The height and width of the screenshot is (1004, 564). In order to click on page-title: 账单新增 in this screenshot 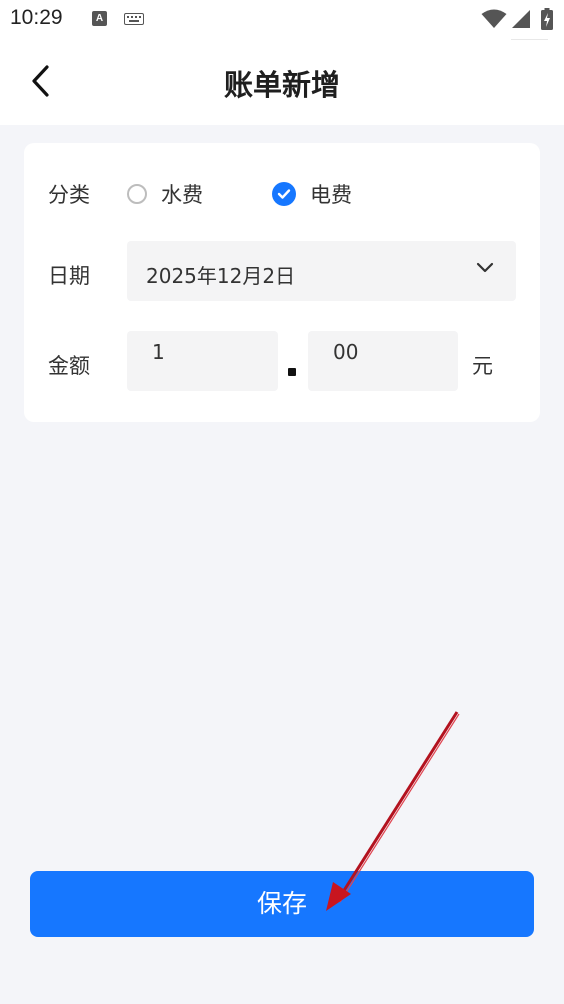, I will do `click(281, 85)`.